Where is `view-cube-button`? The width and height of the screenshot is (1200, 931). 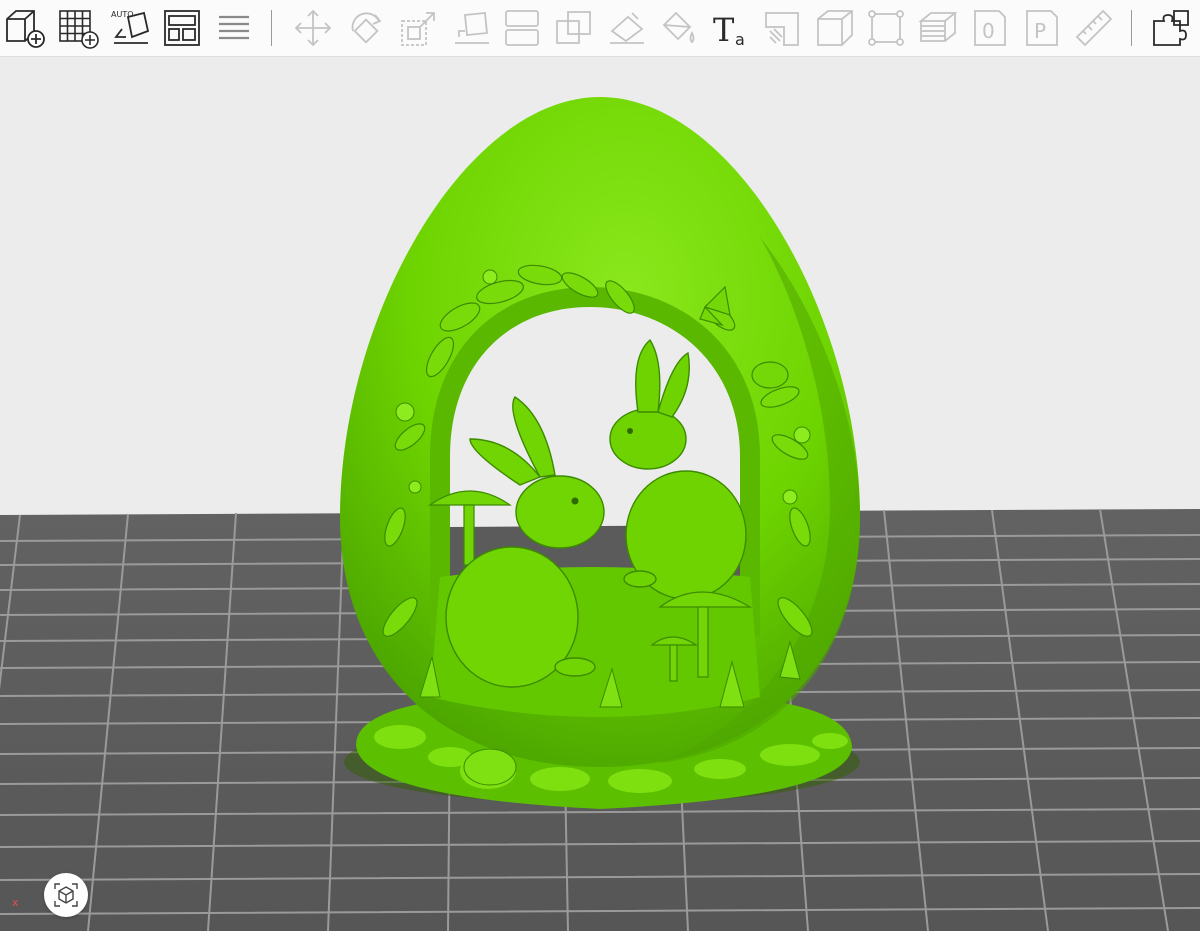
view-cube-button is located at coordinates (66, 895).